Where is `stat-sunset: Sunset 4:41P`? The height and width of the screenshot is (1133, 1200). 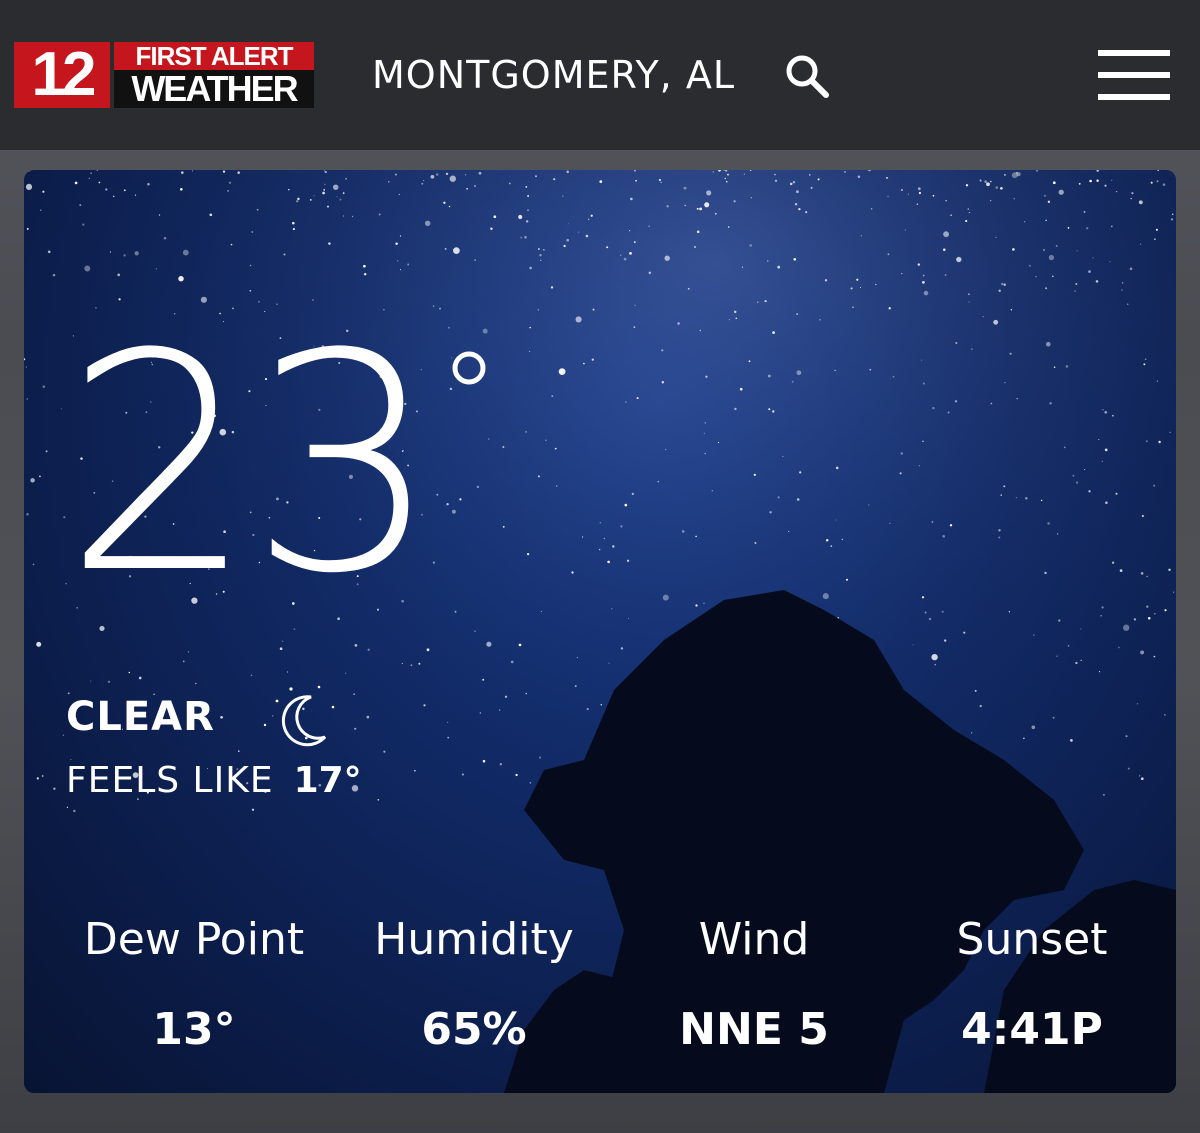
stat-sunset: Sunset 4:41P is located at coordinates (1032, 984).